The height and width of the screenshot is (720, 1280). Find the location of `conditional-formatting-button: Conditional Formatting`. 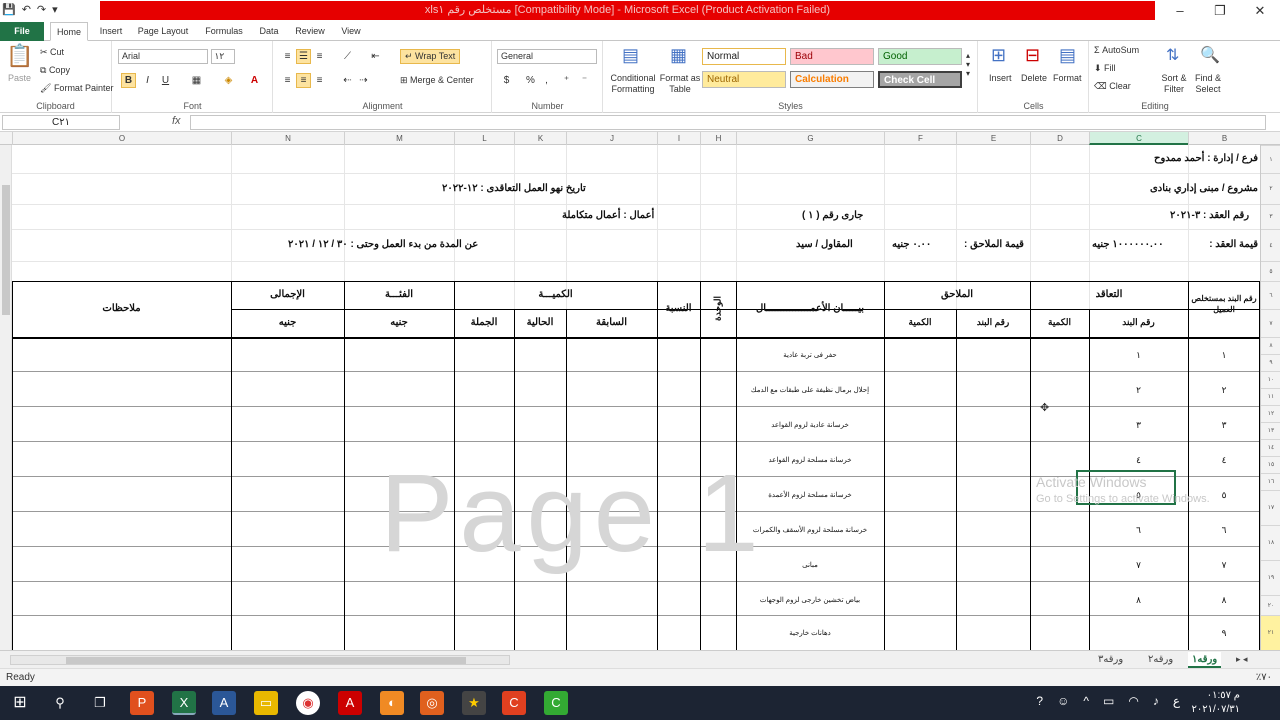

conditional-formatting-button: Conditional Formatting is located at coordinates (633, 84).